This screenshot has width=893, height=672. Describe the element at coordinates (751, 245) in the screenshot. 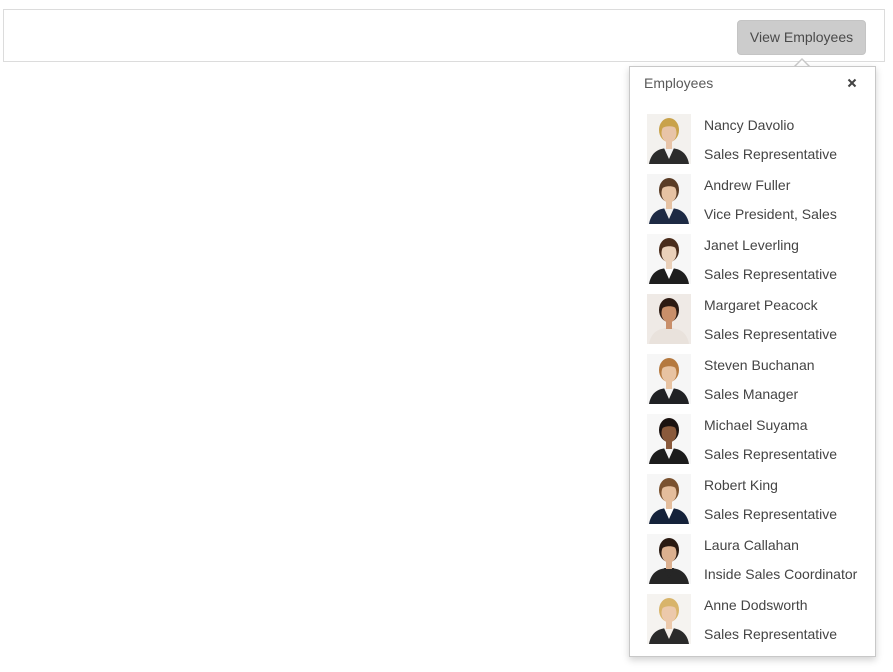

I see `employee-name: Janet Leverling` at that location.